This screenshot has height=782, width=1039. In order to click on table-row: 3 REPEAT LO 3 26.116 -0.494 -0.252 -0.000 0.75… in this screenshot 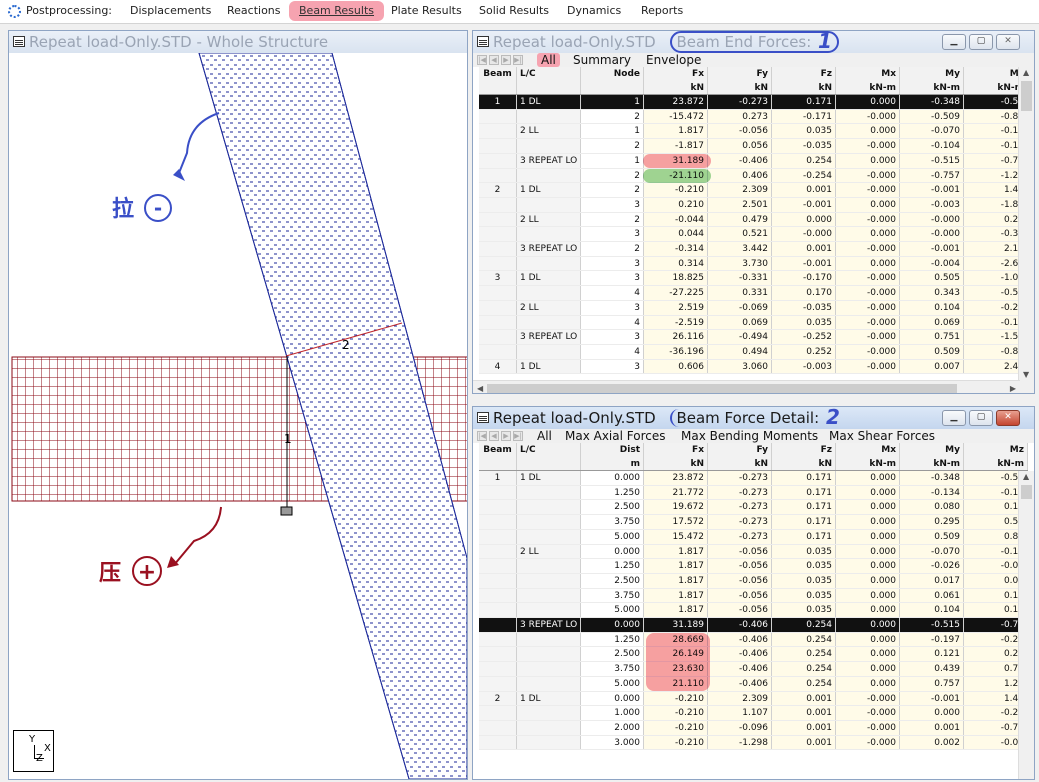, I will do `click(753, 337)`.